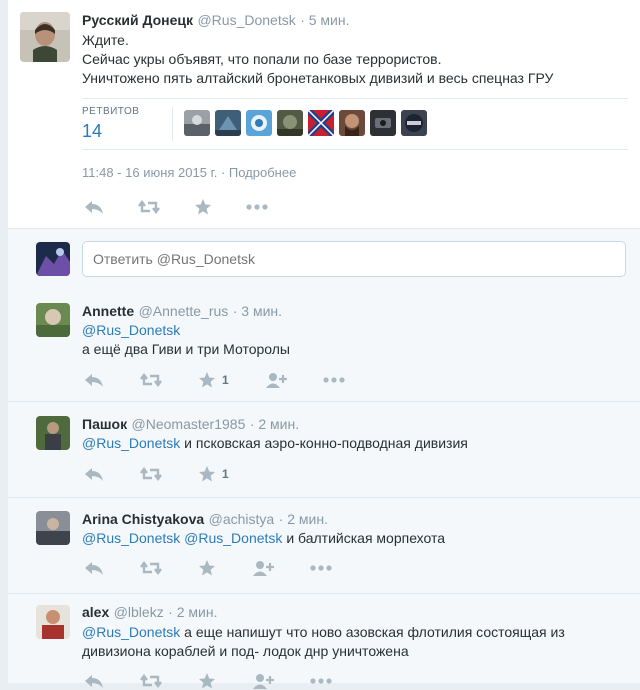 Image resolution: width=640 pixels, height=690 pixels. Describe the element at coordinates (366, 538) in the screenshot. I see `reply-text: и балтийская морпехота` at that location.